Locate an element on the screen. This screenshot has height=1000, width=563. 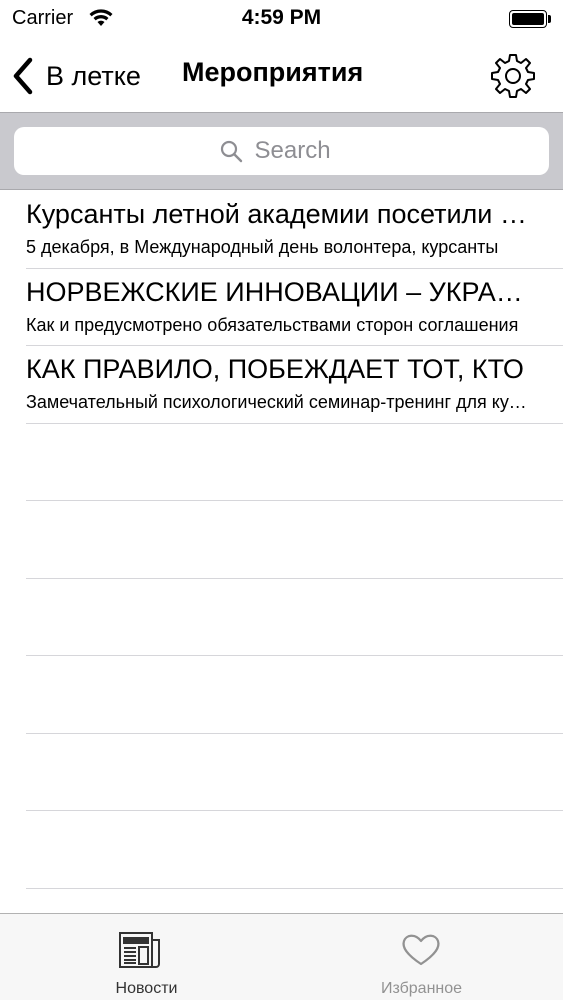
newspaper-icon is located at coordinates (139, 950).